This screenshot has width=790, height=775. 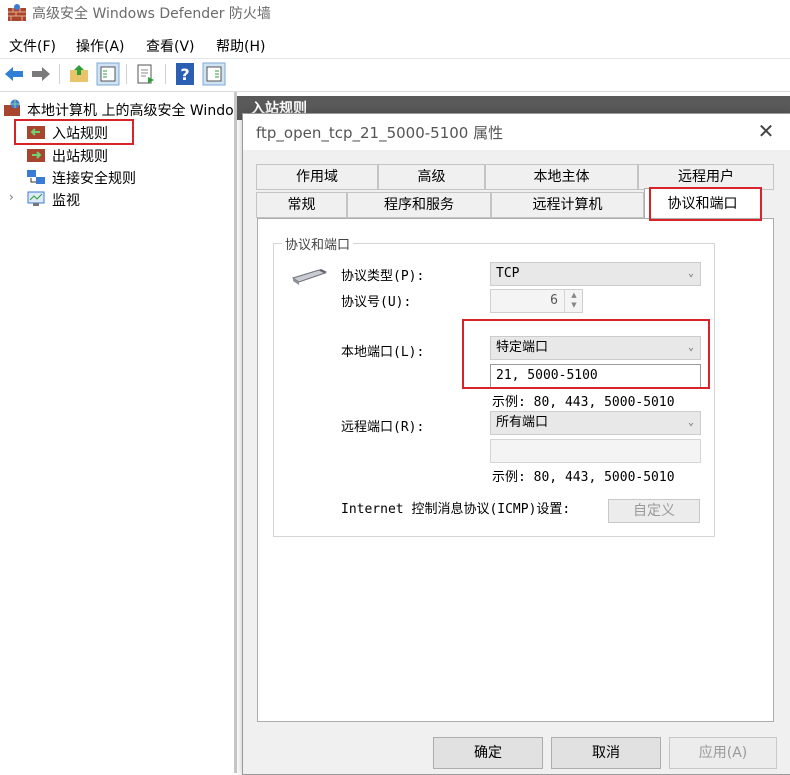 I want to click on tab-remote-computers: 远程计算机, so click(x=567, y=205).